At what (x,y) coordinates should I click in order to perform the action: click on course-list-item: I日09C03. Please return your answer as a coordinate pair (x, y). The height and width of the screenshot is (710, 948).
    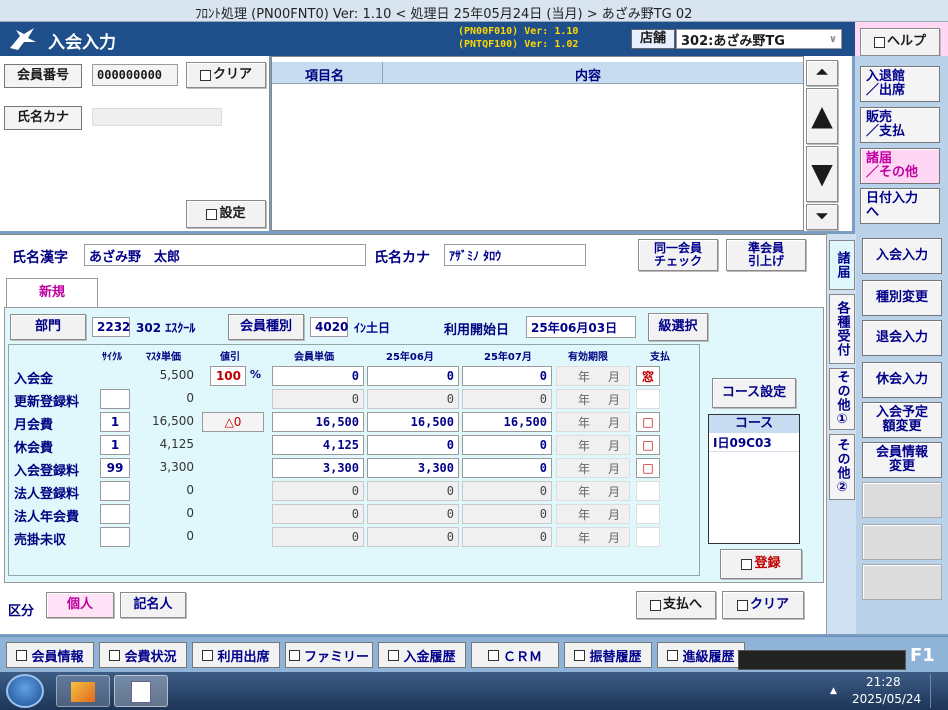
    Looking at the image, I should click on (754, 443).